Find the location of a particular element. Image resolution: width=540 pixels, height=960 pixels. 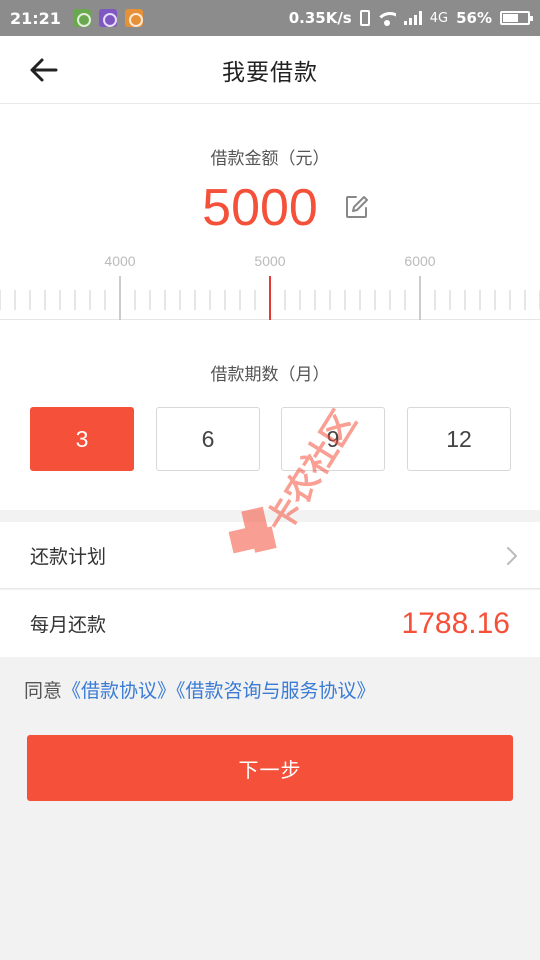

chat-icon is located at coordinates (107, 18).